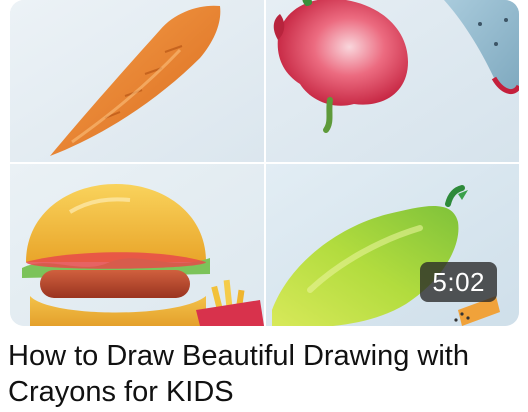 The image size is (528, 412). I want to click on horizontal-divider, so click(264, 163).